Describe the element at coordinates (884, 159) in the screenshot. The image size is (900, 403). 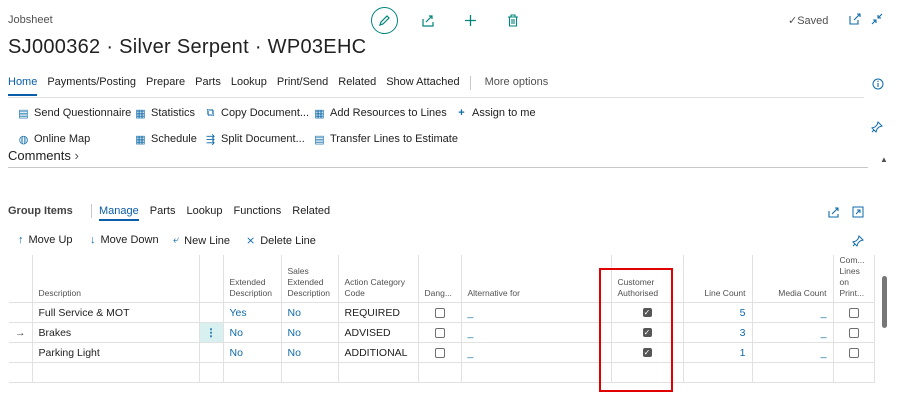
I see `scroll-up-icon: ▲` at that location.